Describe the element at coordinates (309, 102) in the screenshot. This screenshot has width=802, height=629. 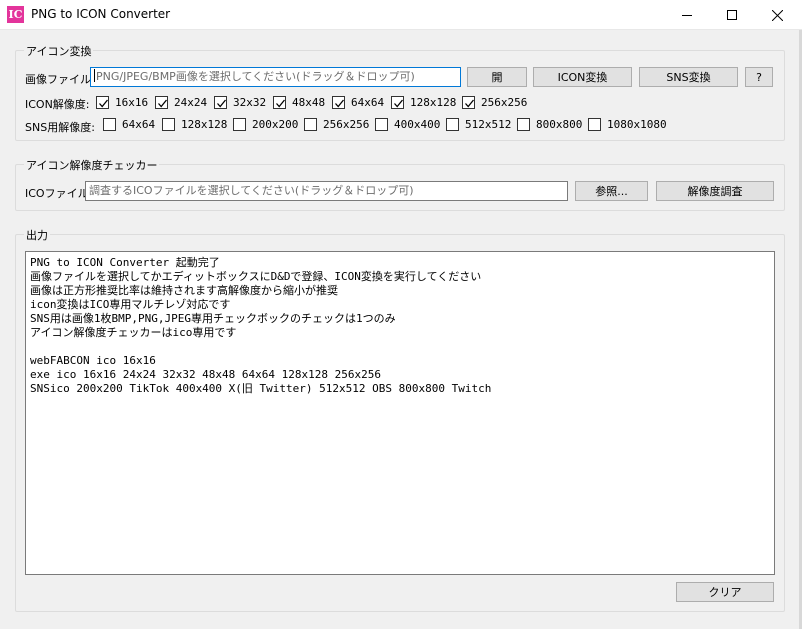
I see `checkbox-label: 48x48` at that location.